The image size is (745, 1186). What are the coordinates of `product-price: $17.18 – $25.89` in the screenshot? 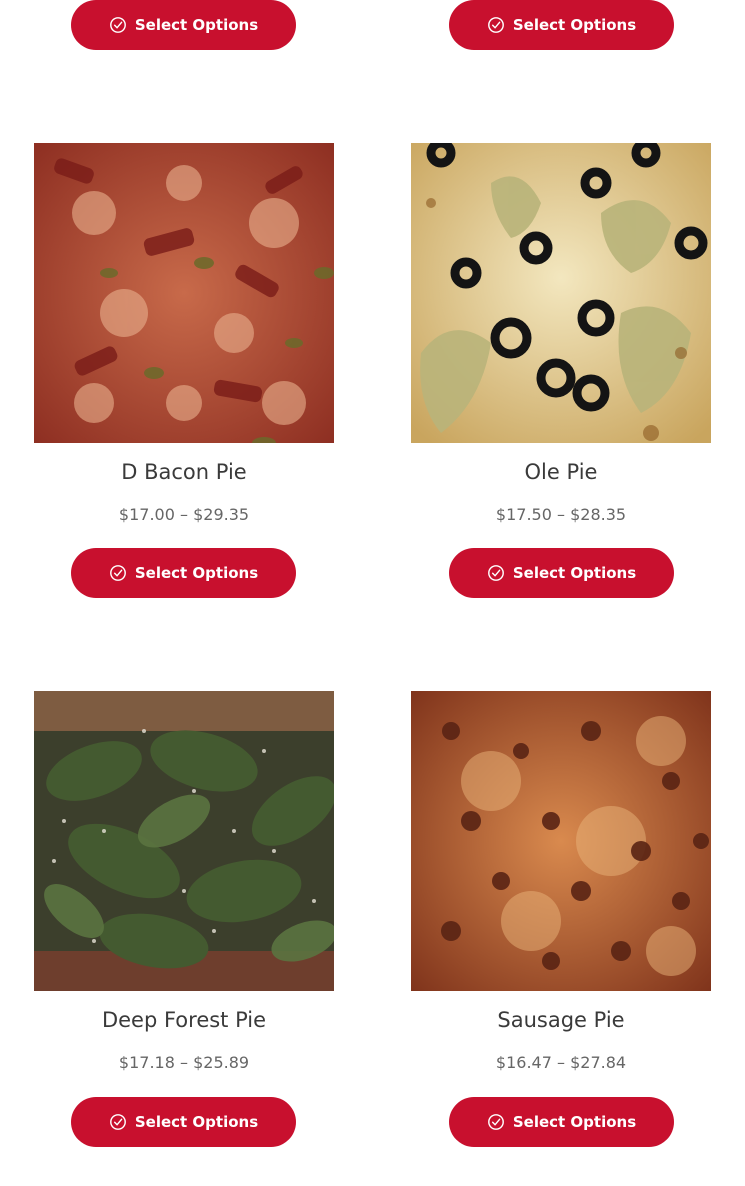 It's located at (184, 1062).